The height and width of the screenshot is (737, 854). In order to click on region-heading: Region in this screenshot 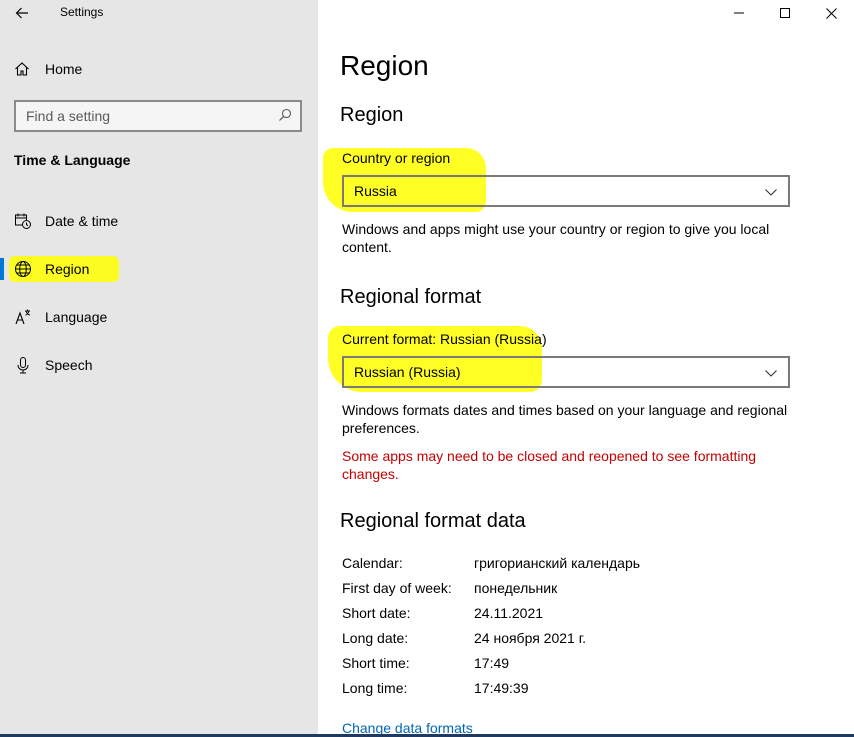, I will do `click(372, 115)`.